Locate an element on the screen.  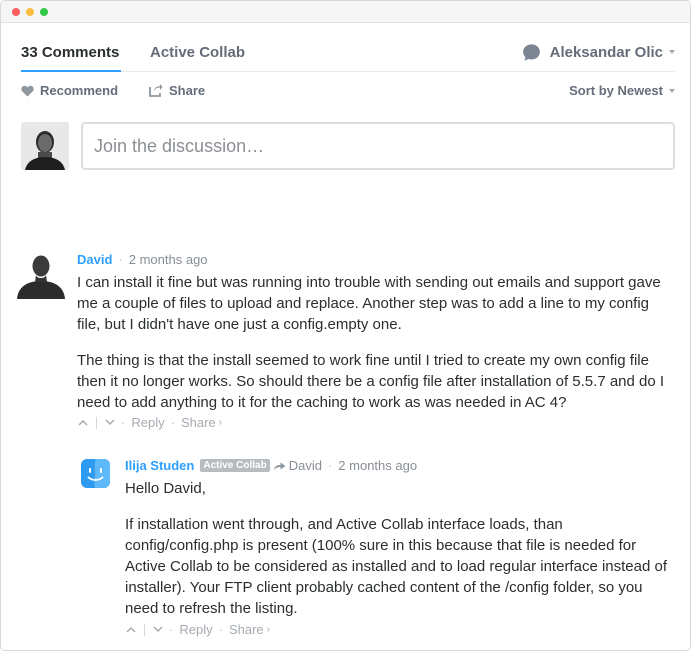
in-reply-to: David is located at coordinates (298, 465).